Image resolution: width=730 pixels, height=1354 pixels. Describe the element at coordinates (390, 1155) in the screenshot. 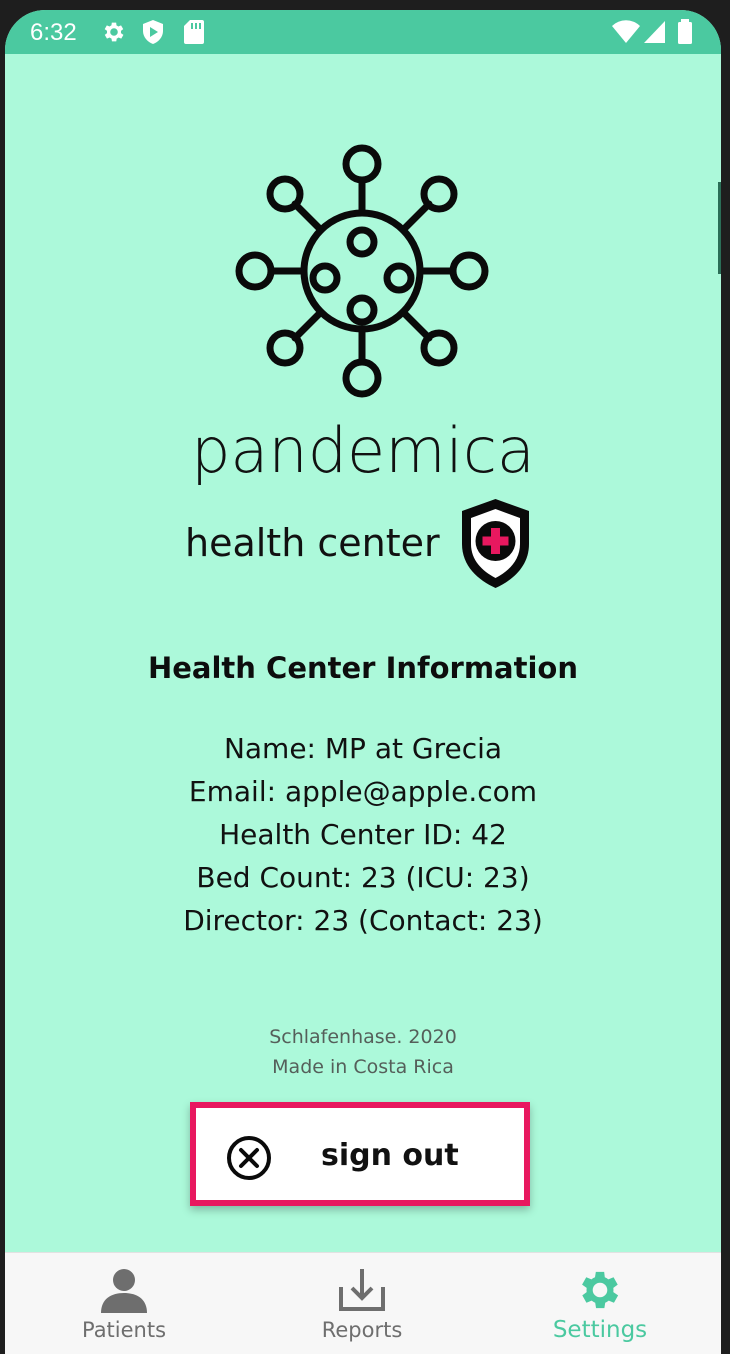

I see `sign-out-label: sign out` at that location.